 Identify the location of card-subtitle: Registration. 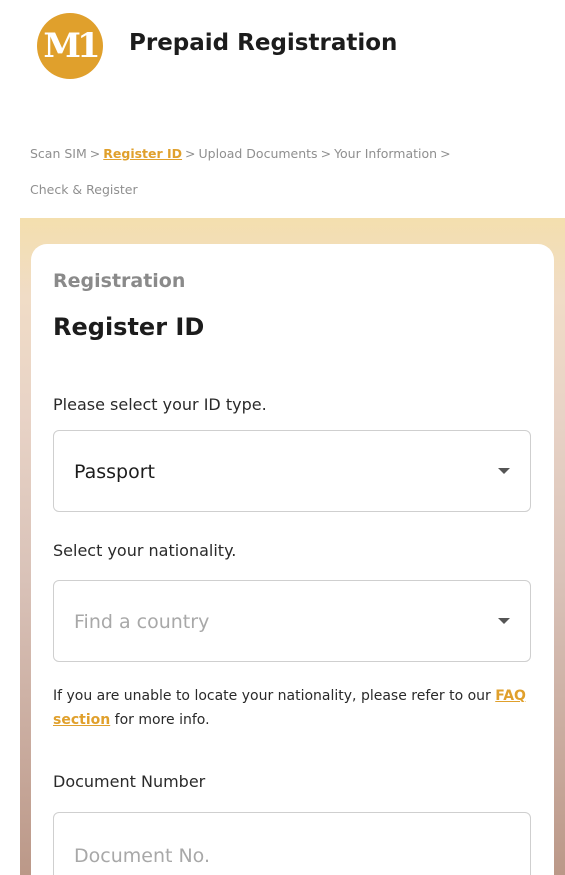
(119, 281).